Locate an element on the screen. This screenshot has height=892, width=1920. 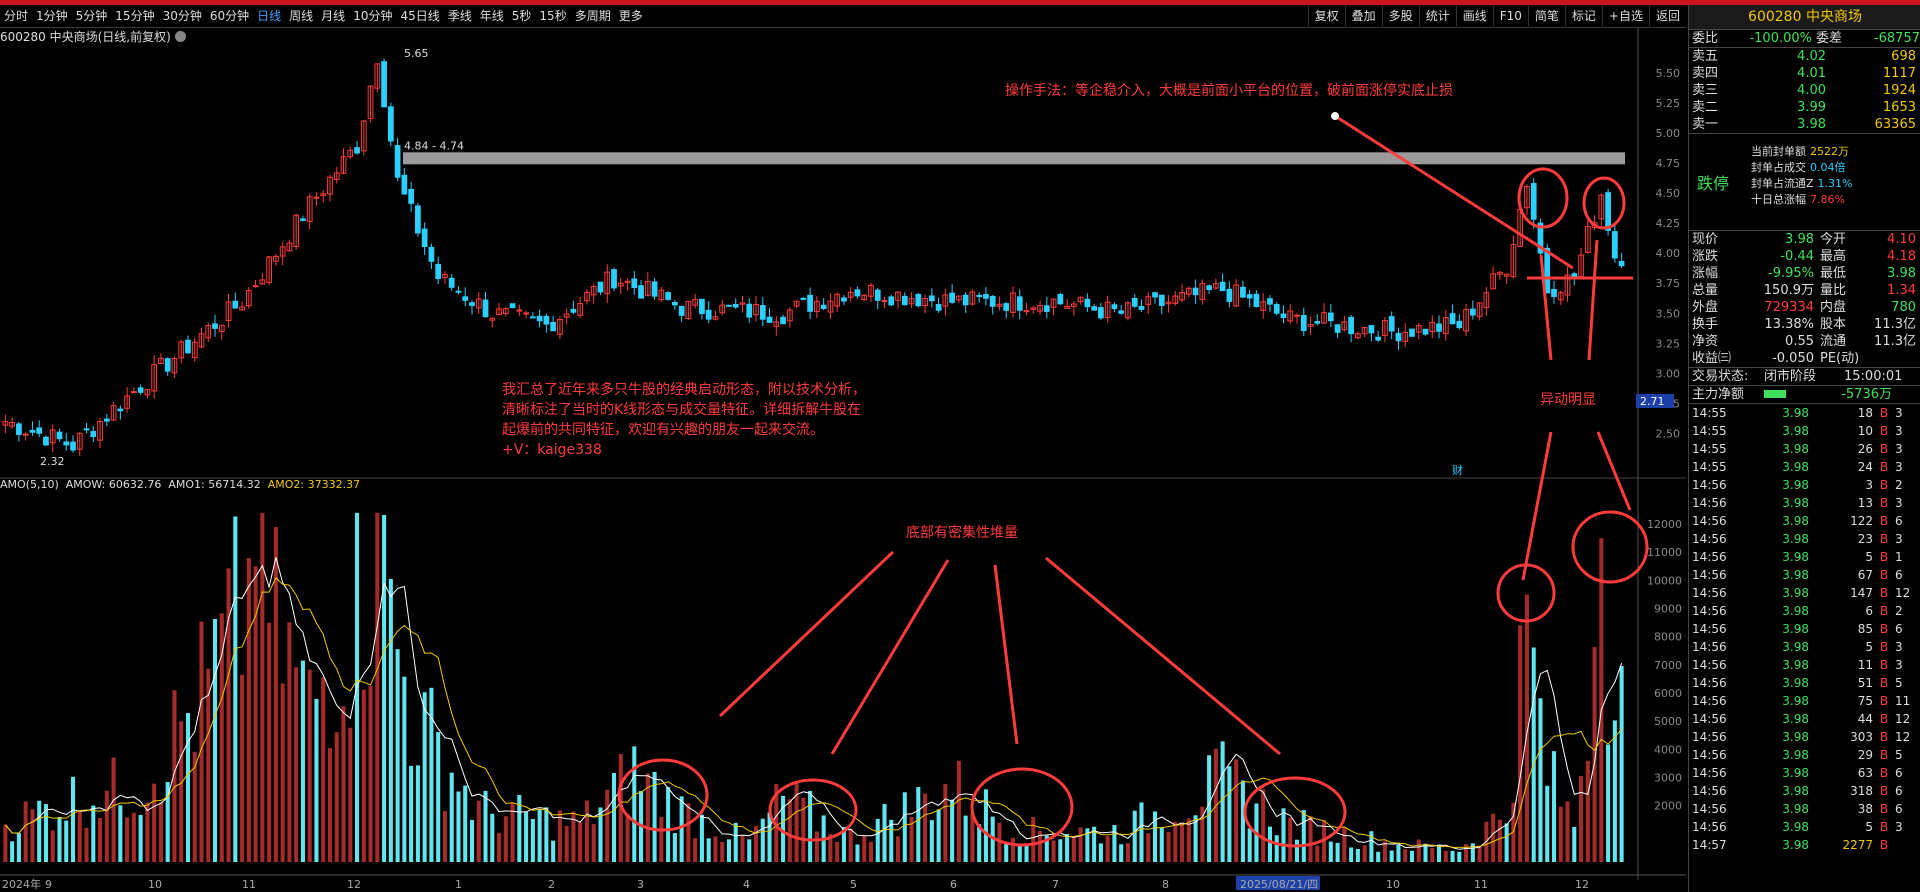
trade-status: 闭市阶段 is located at coordinates (1790, 376).